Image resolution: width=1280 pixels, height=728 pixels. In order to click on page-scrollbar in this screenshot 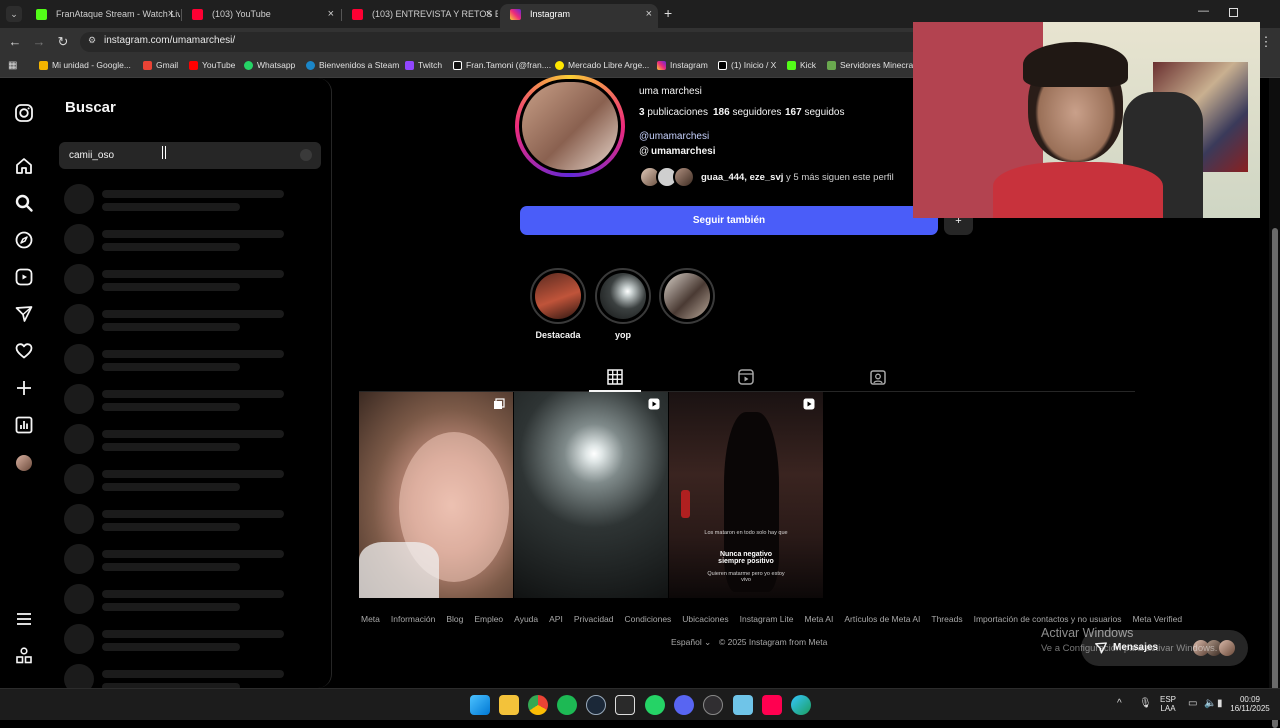, I will do `click(1274, 403)`.